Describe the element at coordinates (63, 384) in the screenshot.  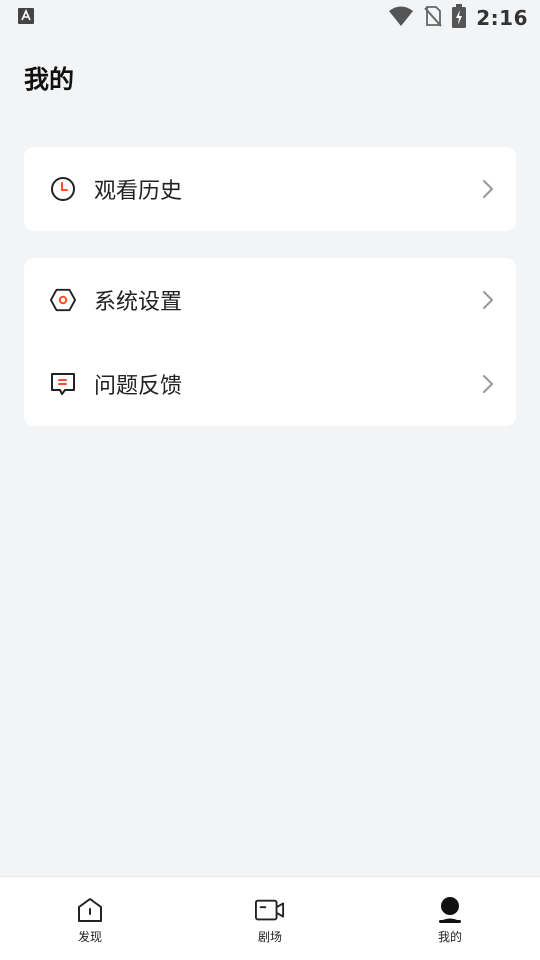
I see `feedback-icon` at that location.